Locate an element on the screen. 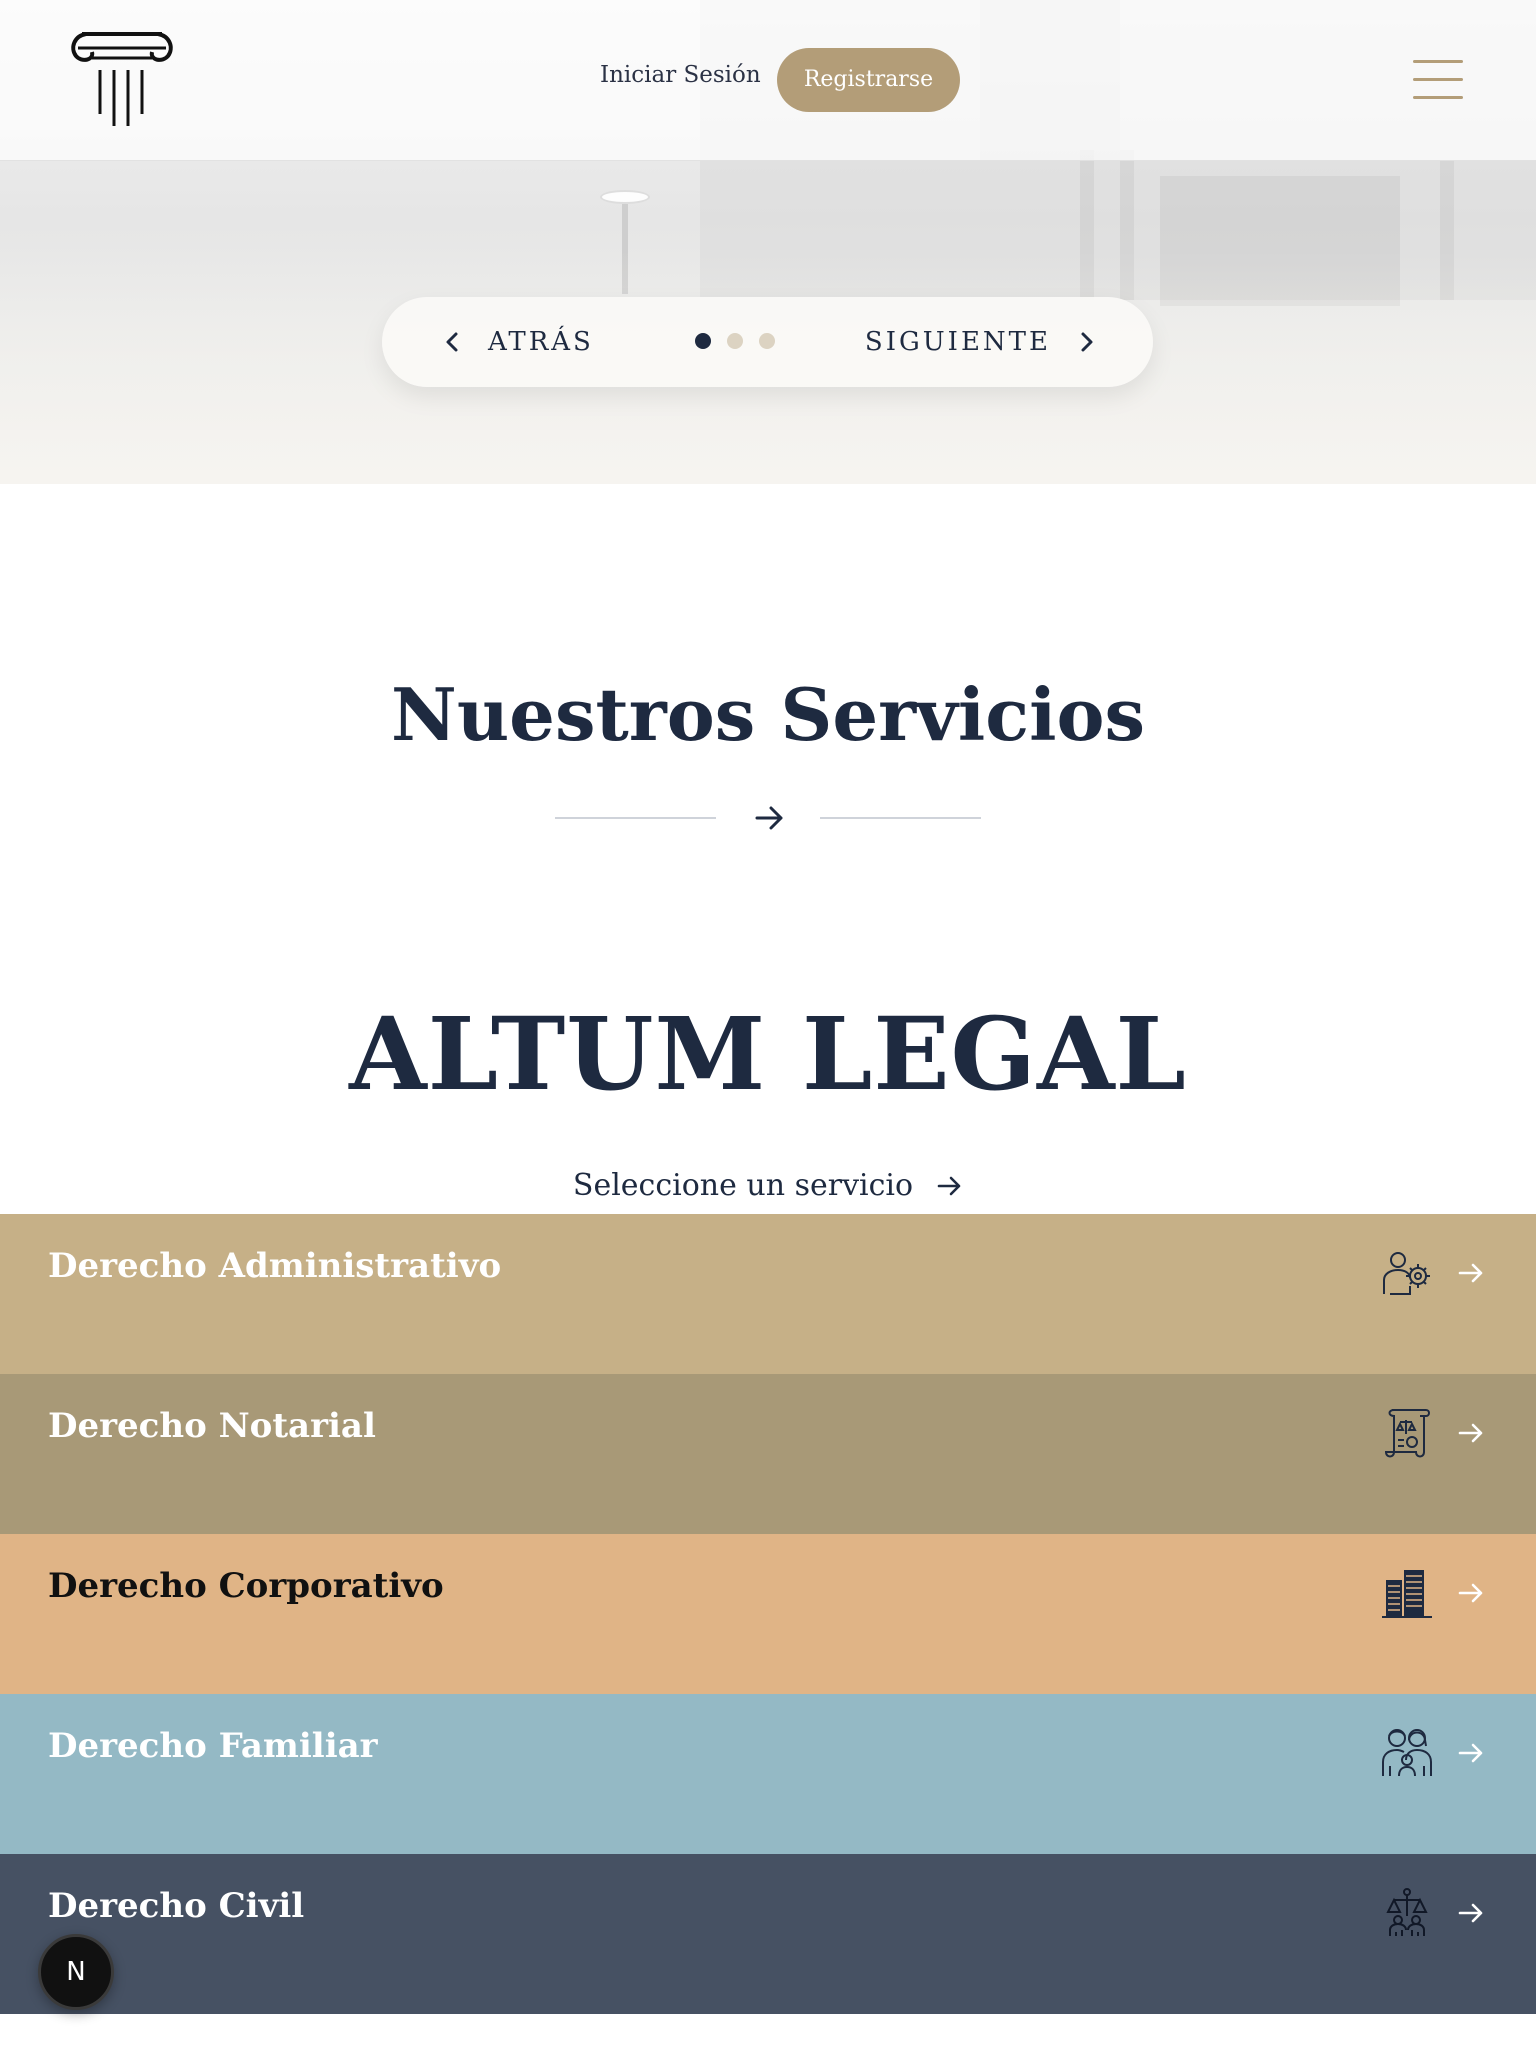  brand-heading: ALTUM LEGAL is located at coordinates (768, 1054).